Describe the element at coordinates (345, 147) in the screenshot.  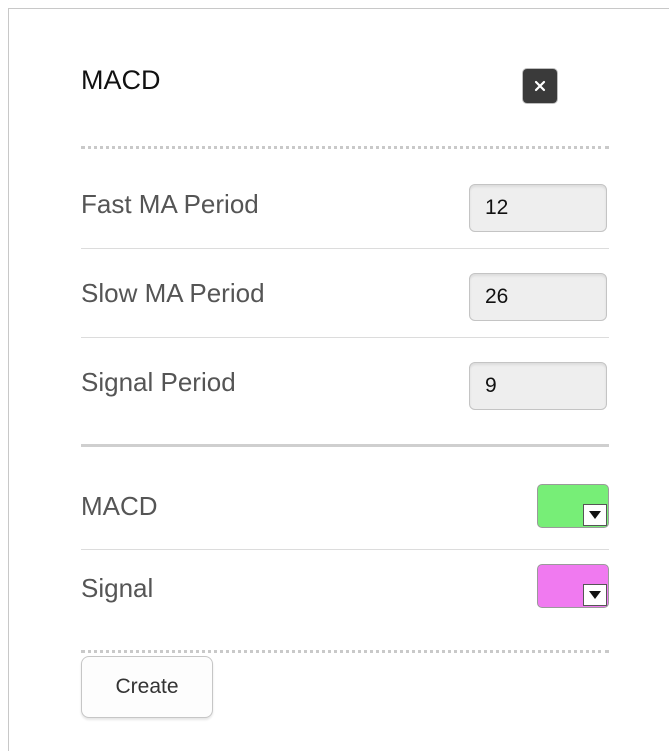
I see `title-divider` at that location.